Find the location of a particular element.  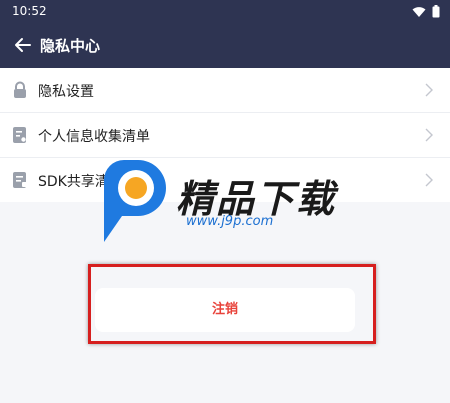

watermark-logo-icon is located at coordinates (135, 201).